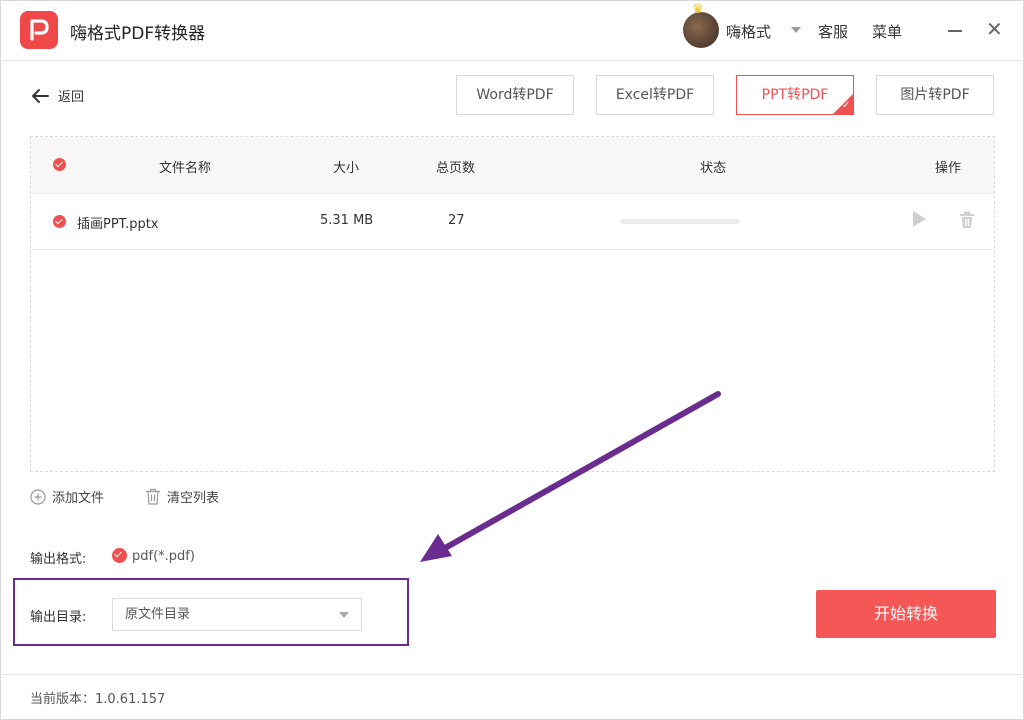  Describe the element at coordinates (843, 104) in the screenshot. I see `selected-check-icon: ✓` at that location.